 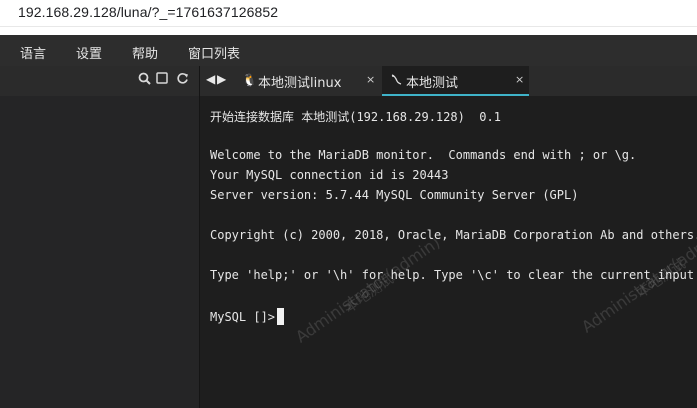 I want to click on menu-item-window-list: 窗口列表, so click(x=214, y=52).